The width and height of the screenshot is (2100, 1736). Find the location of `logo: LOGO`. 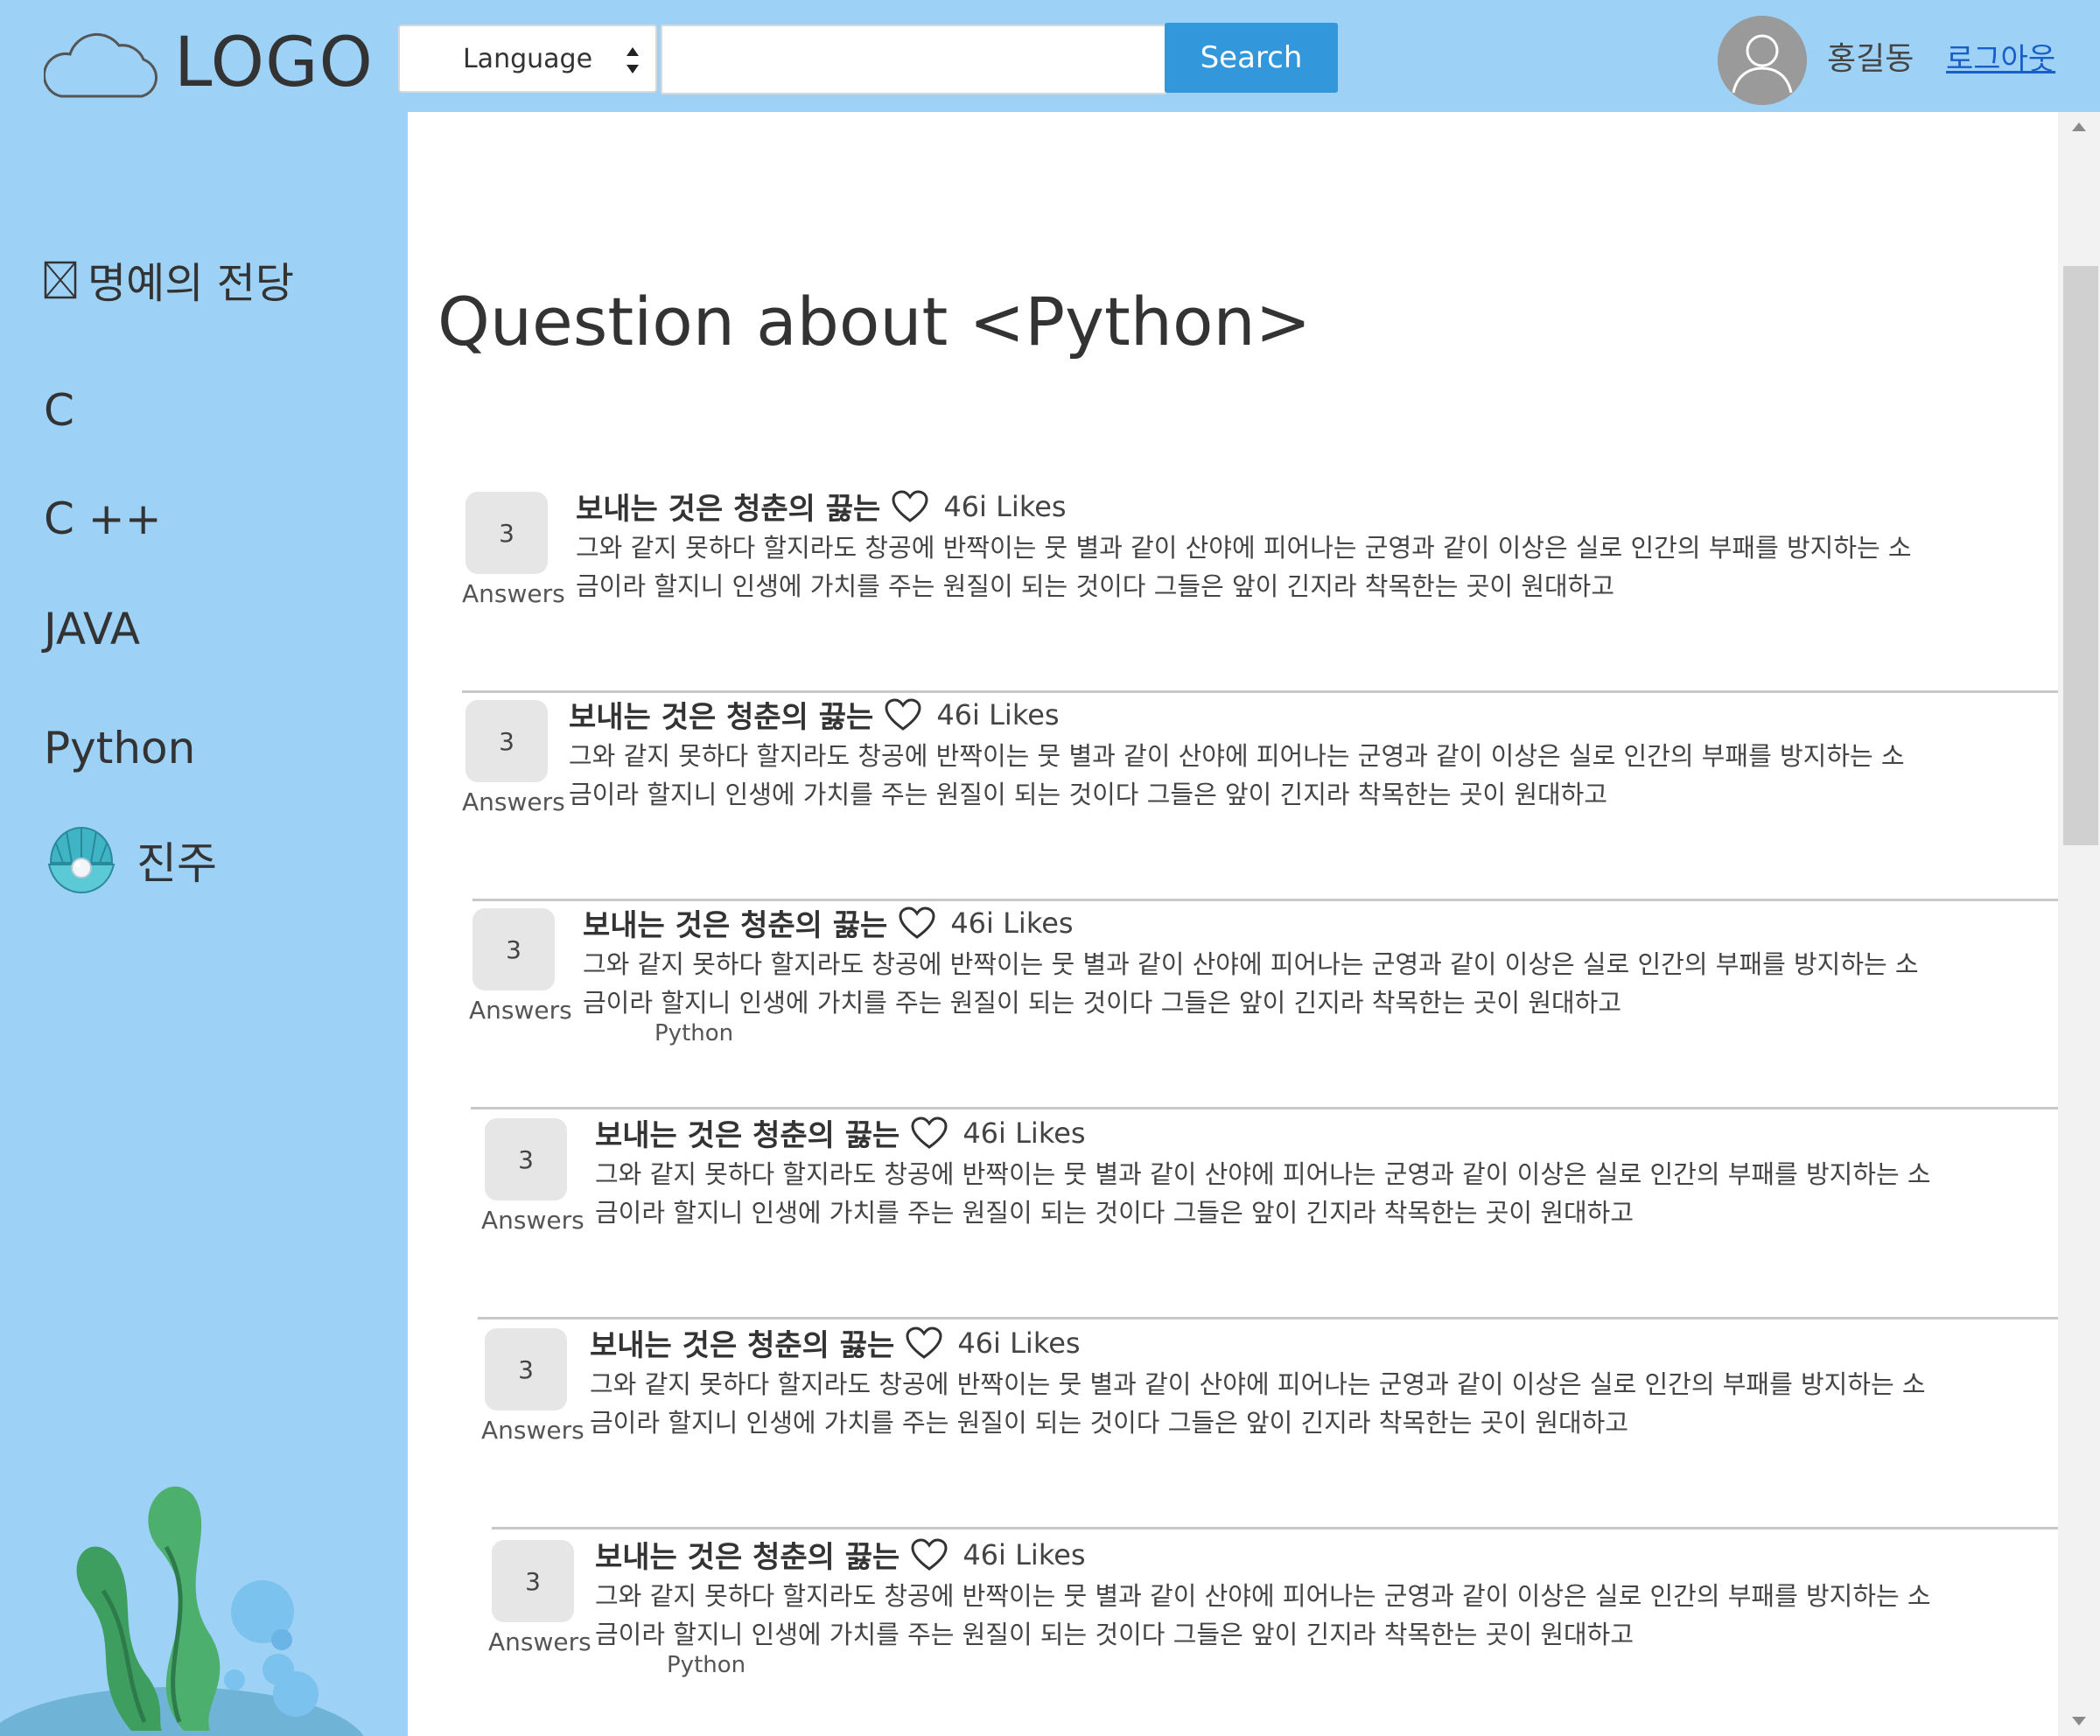

logo: LOGO is located at coordinates (209, 63).